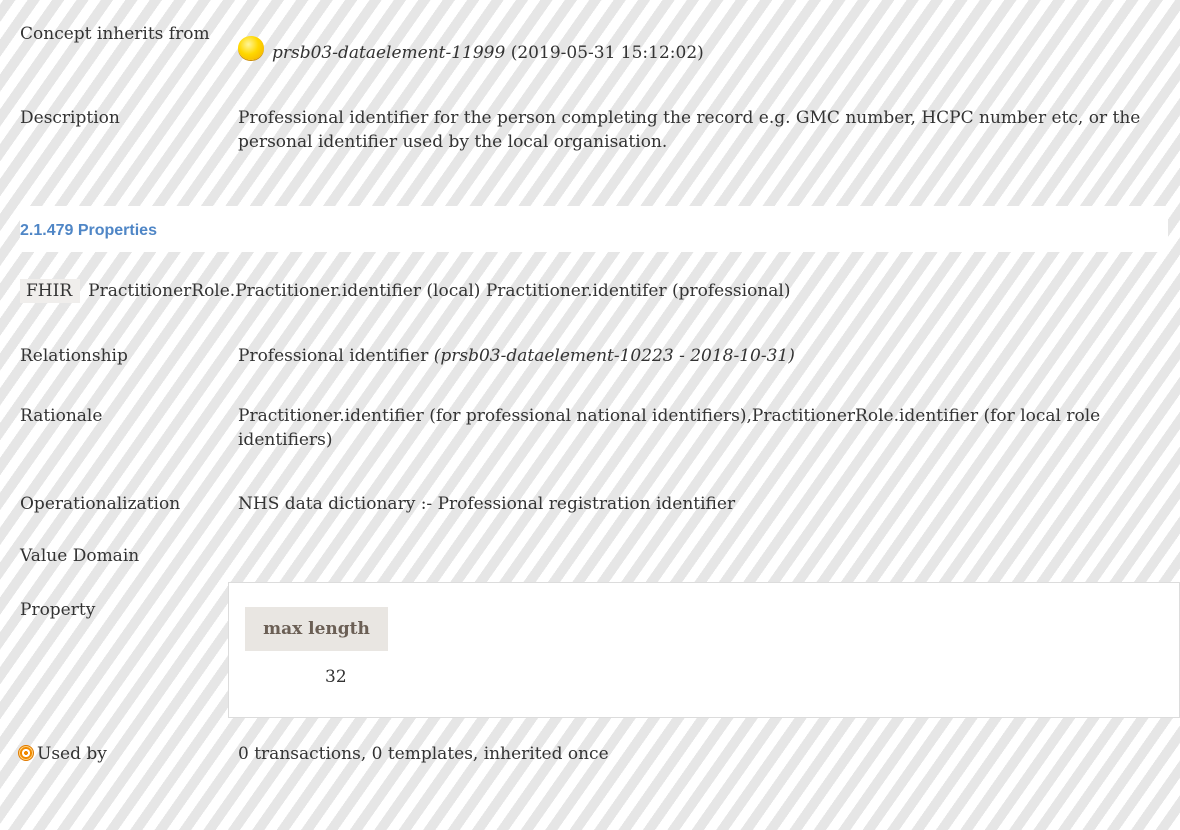 The height and width of the screenshot is (830, 1180). Describe the element at coordinates (336, 677) in the screenshot. I see `max-length-value: 32` at that location.